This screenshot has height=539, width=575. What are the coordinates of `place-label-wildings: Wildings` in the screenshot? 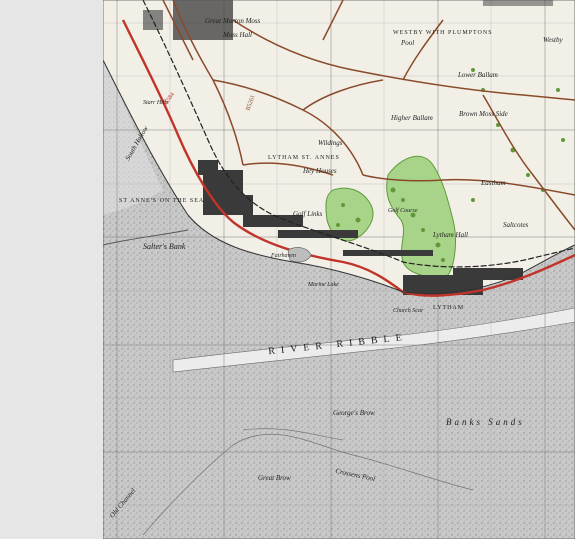 It's located at (330, 143).